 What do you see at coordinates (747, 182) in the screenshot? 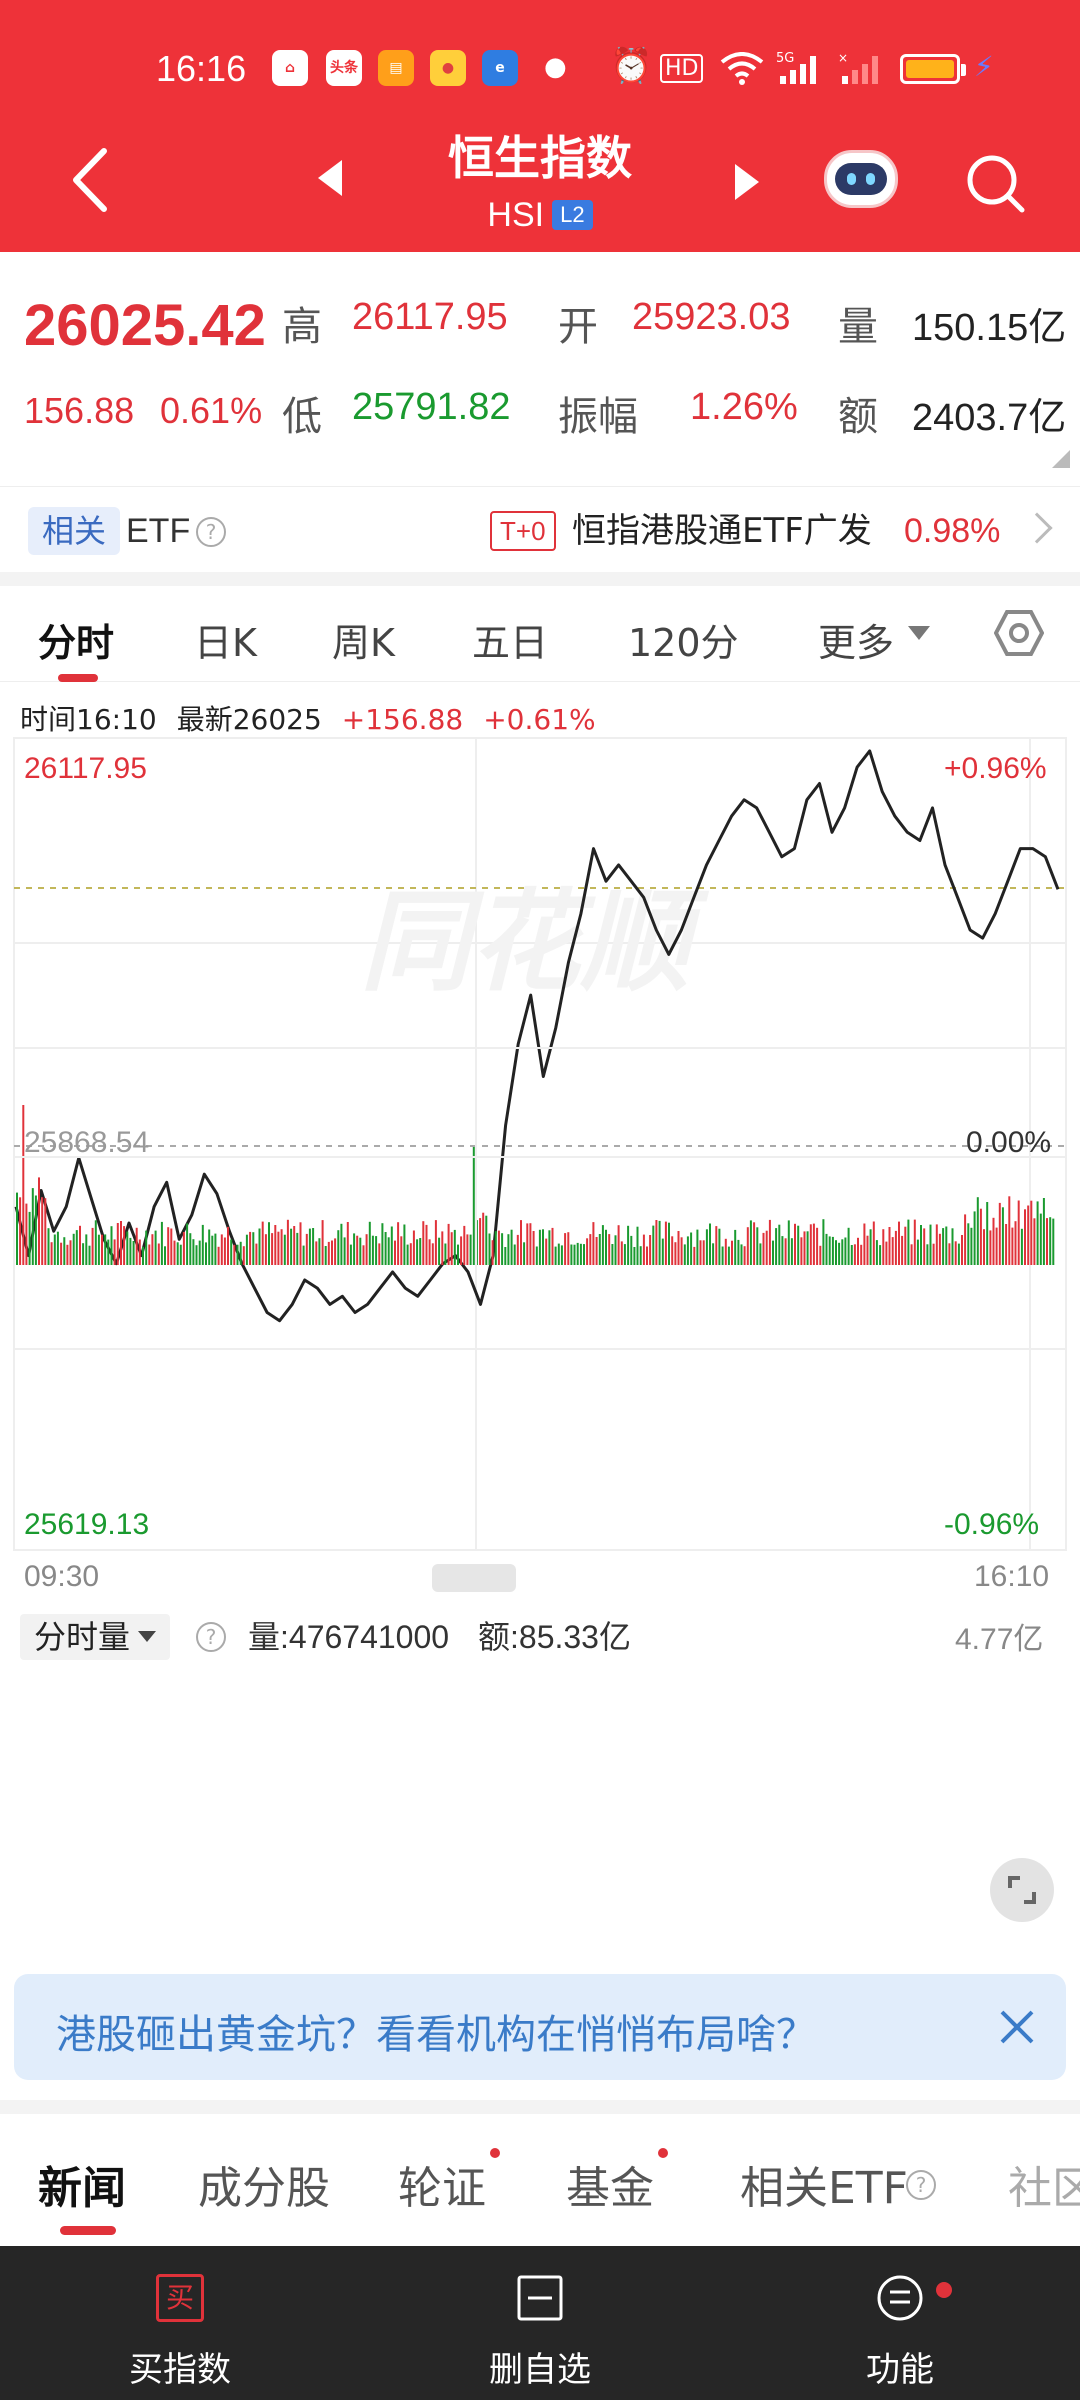
I see `next-index-arrow-icon` at bounding box center [747, 182].